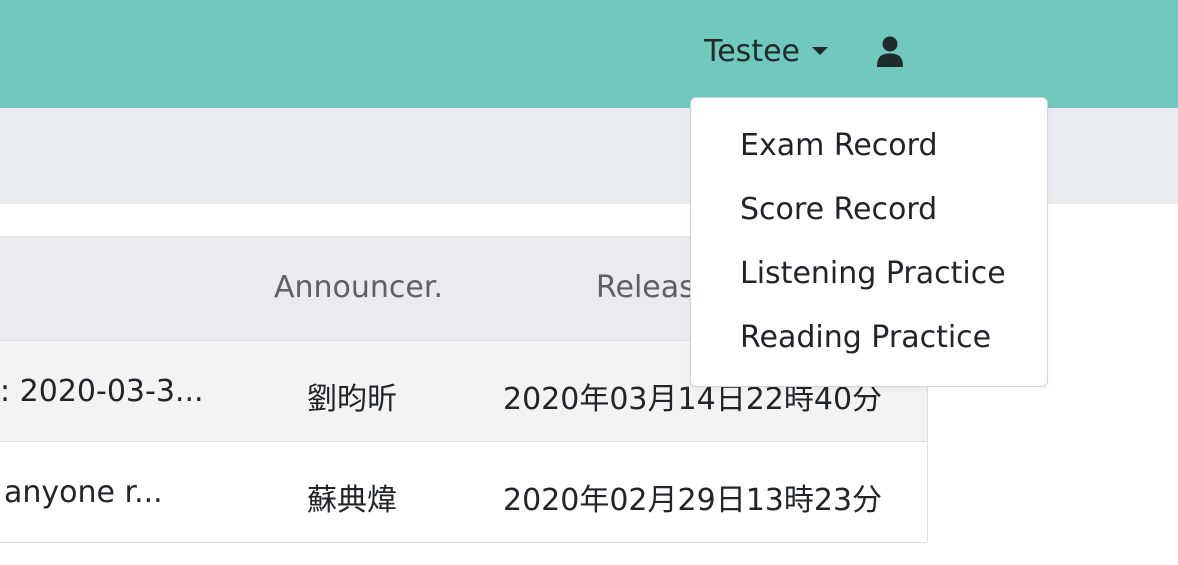 The width and height of the screenshot is (1178, 565). What do you see at coordinates (820, 51) in the screenshot?
I see `caret-down-icon` at bounding box center [820, 51].